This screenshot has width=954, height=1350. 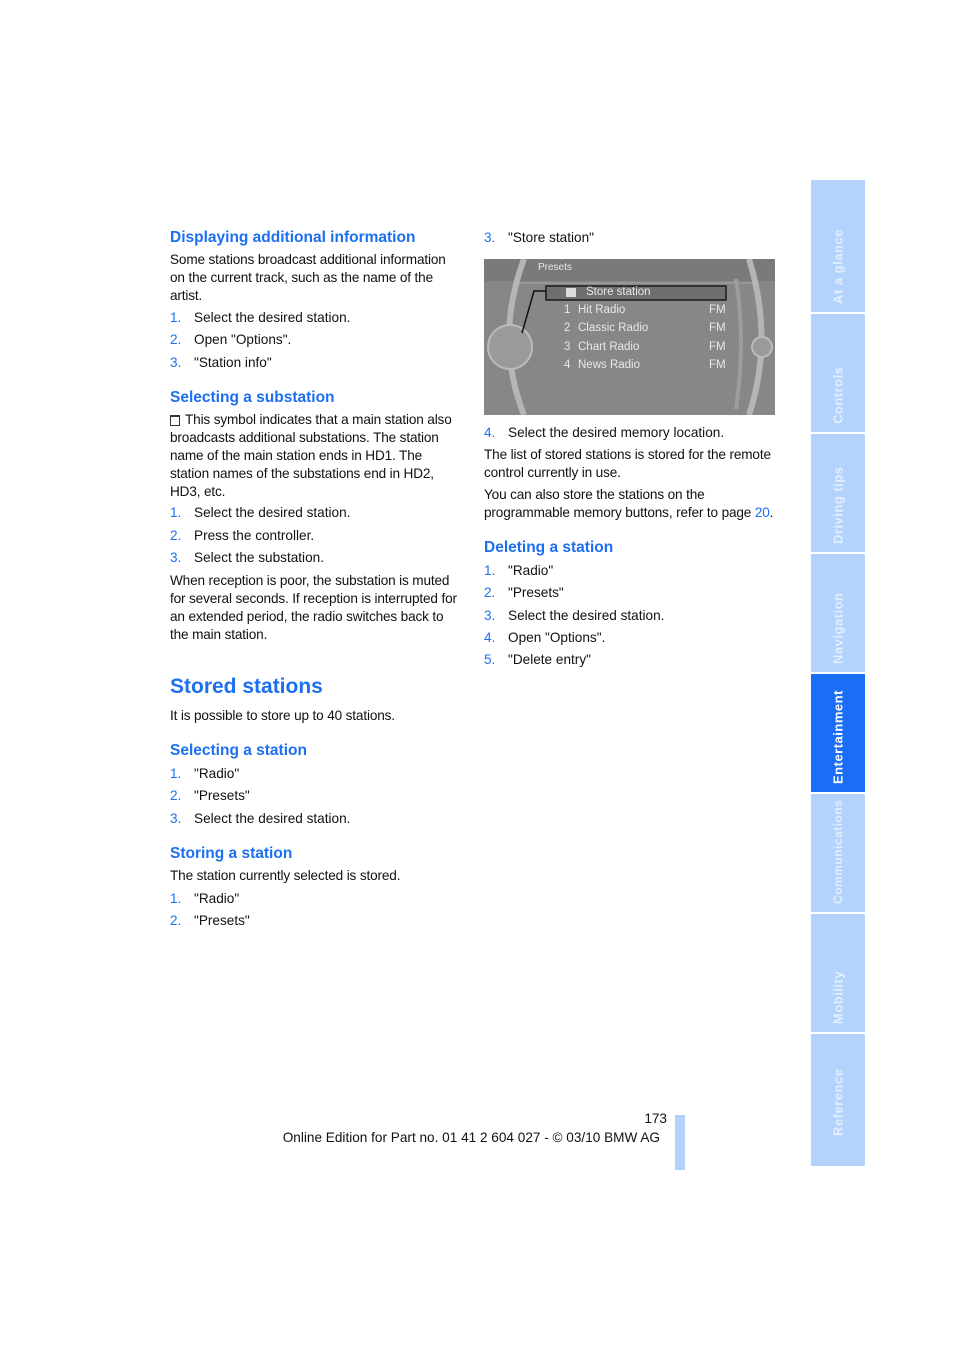 I want to click on list-number: 5., so click(x=490, y=659).